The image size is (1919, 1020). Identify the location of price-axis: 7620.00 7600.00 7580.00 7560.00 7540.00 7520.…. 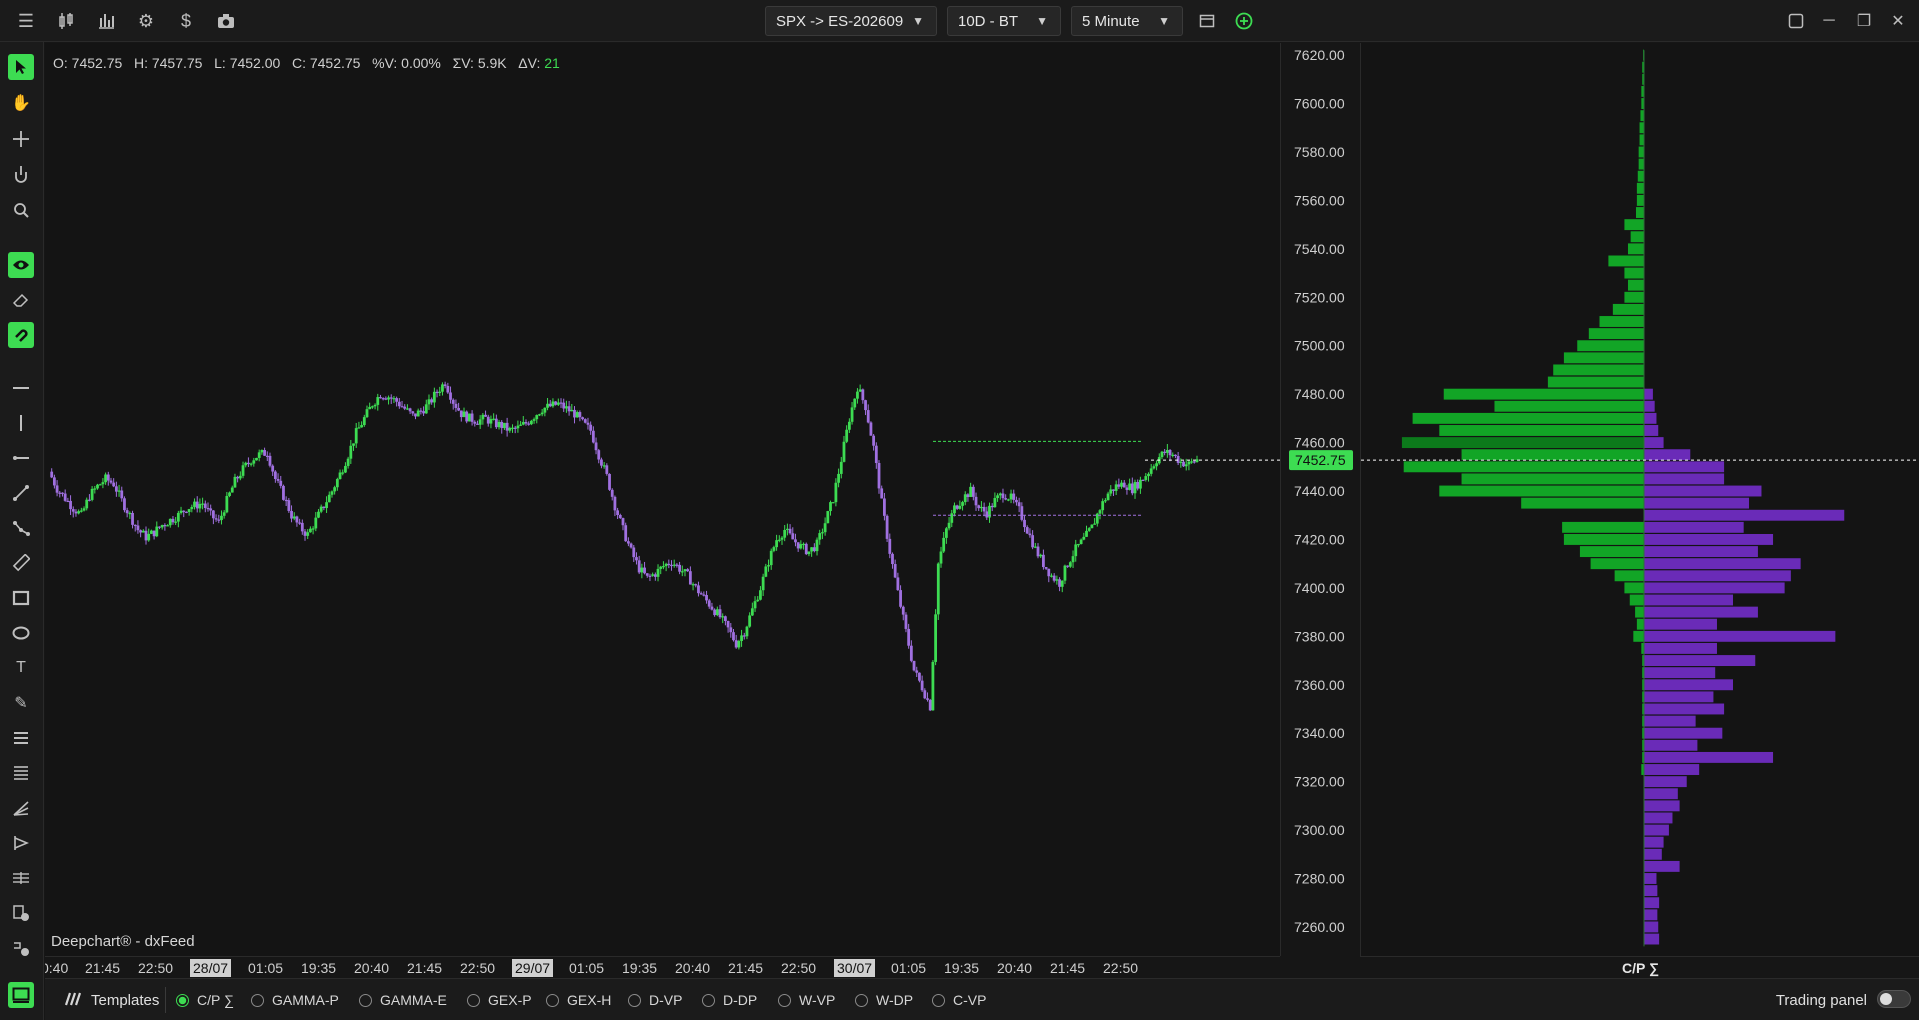
(1320, 499).